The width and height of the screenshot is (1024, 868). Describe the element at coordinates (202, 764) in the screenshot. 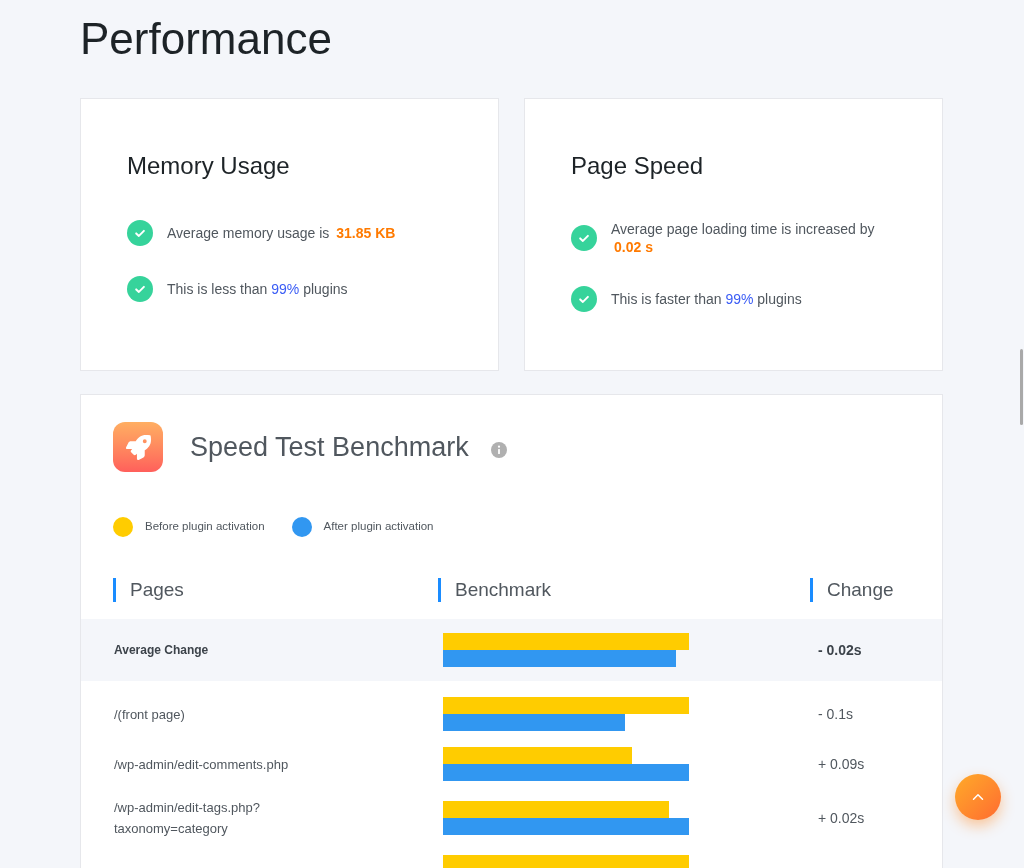

I see `page-path: /wp-admin/edit-comments.php` at that location.